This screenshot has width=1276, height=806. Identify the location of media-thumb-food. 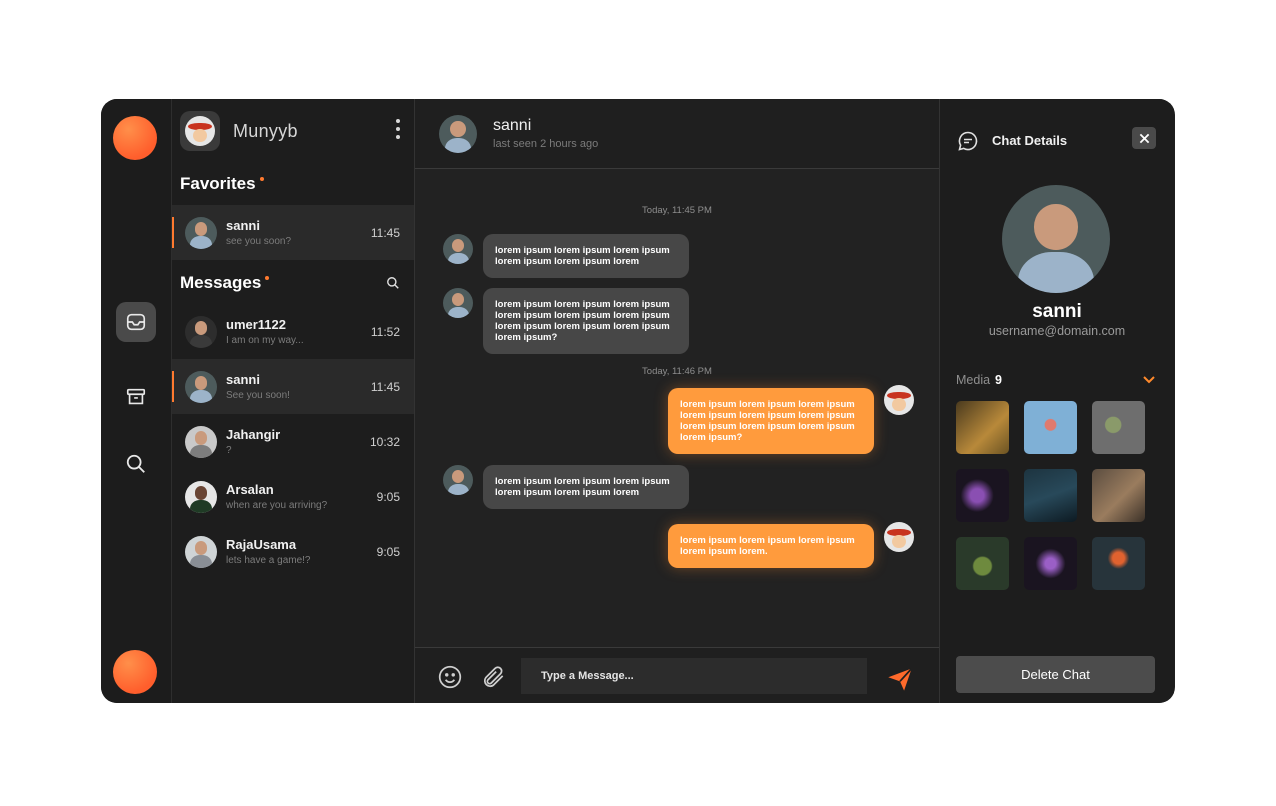
(1118, 427).